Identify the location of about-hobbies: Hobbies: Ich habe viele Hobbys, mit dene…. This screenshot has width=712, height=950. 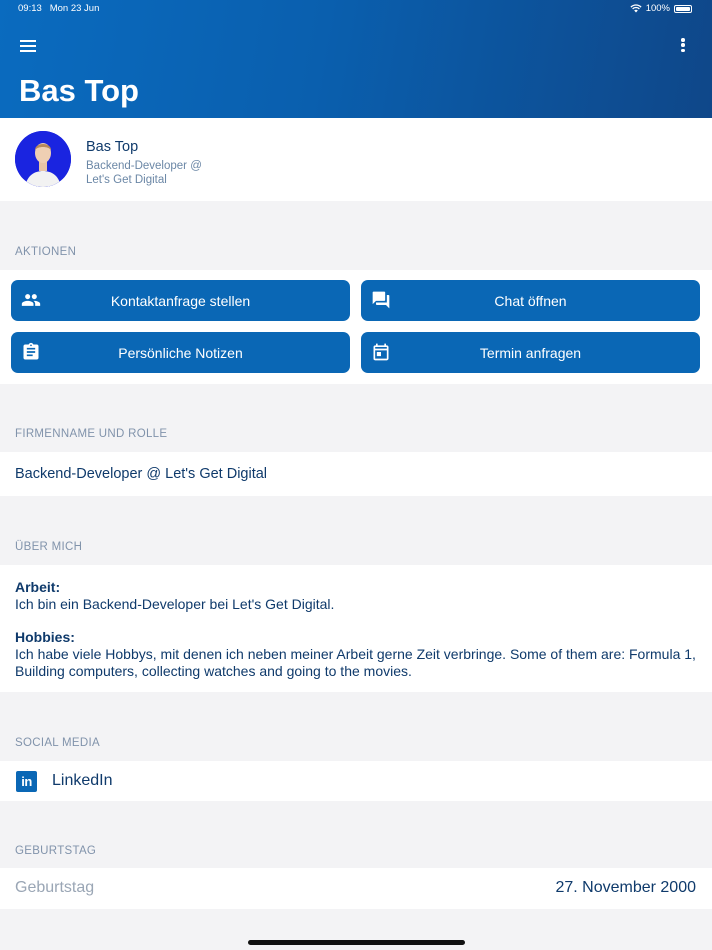
(360, 654).